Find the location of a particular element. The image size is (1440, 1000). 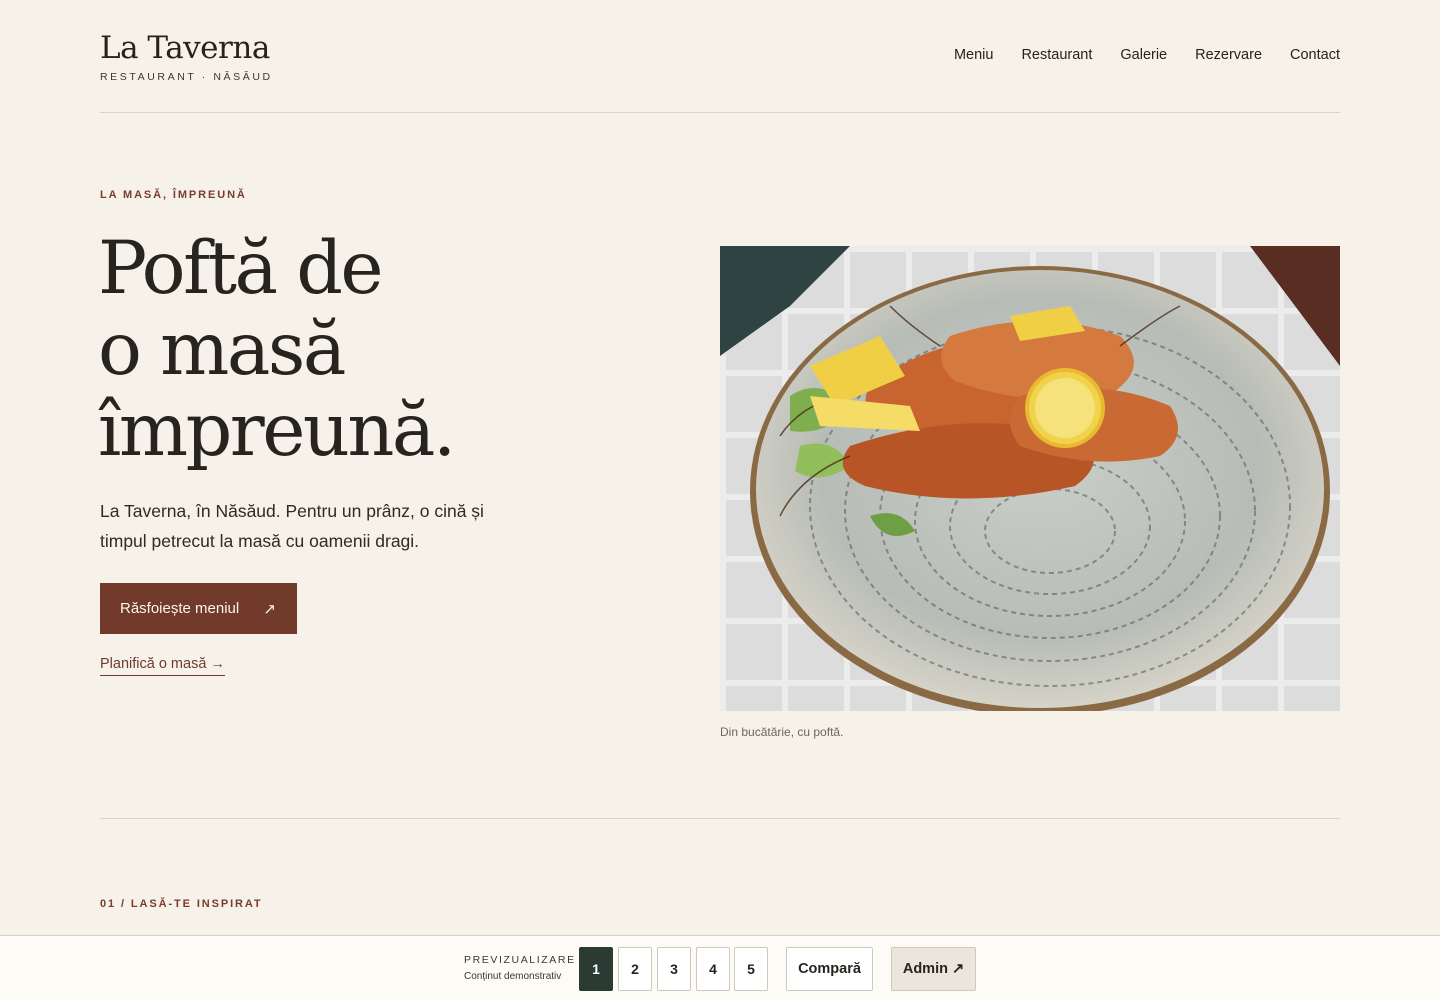

nav-item-galerie: Galerie is located at coordinates (1143, 55).